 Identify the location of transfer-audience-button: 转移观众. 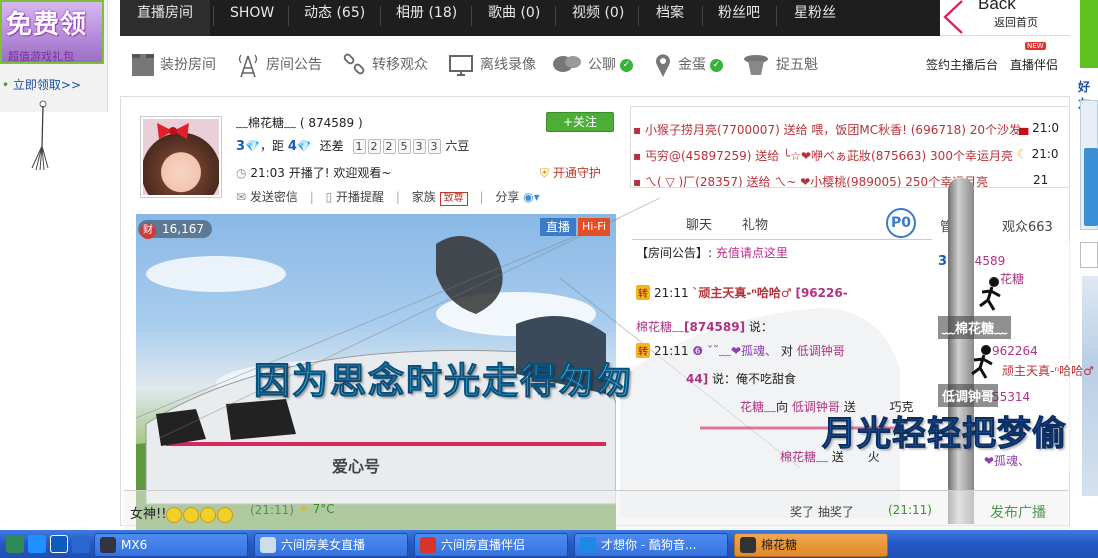
(385, 65).